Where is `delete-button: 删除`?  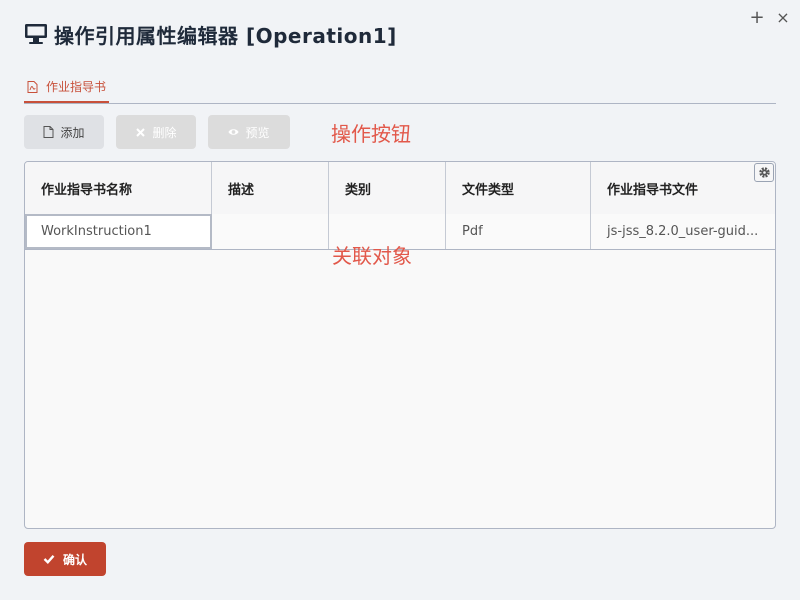
delete-button: 删除 is located at coordinates (156, 132).